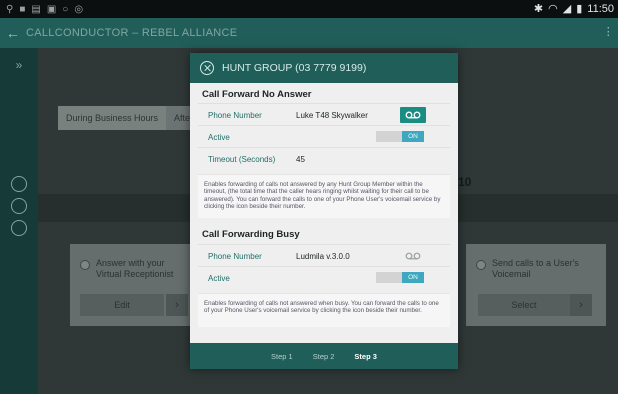  I want to click on no-answer-active-row: Active ON, so click(324, 136).